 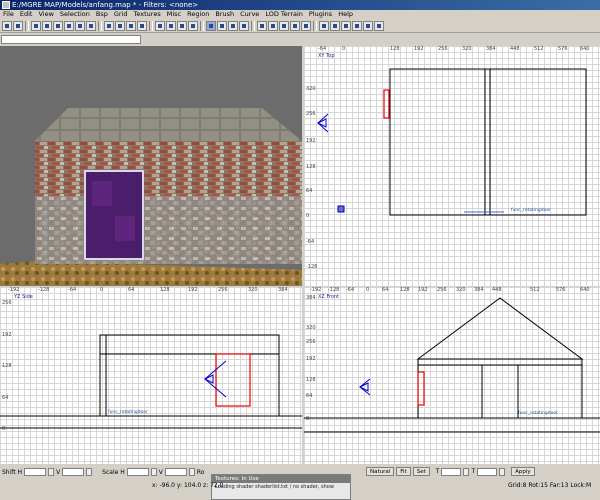 I want to click on apply-button: Apply, so click(x=523, y=471).